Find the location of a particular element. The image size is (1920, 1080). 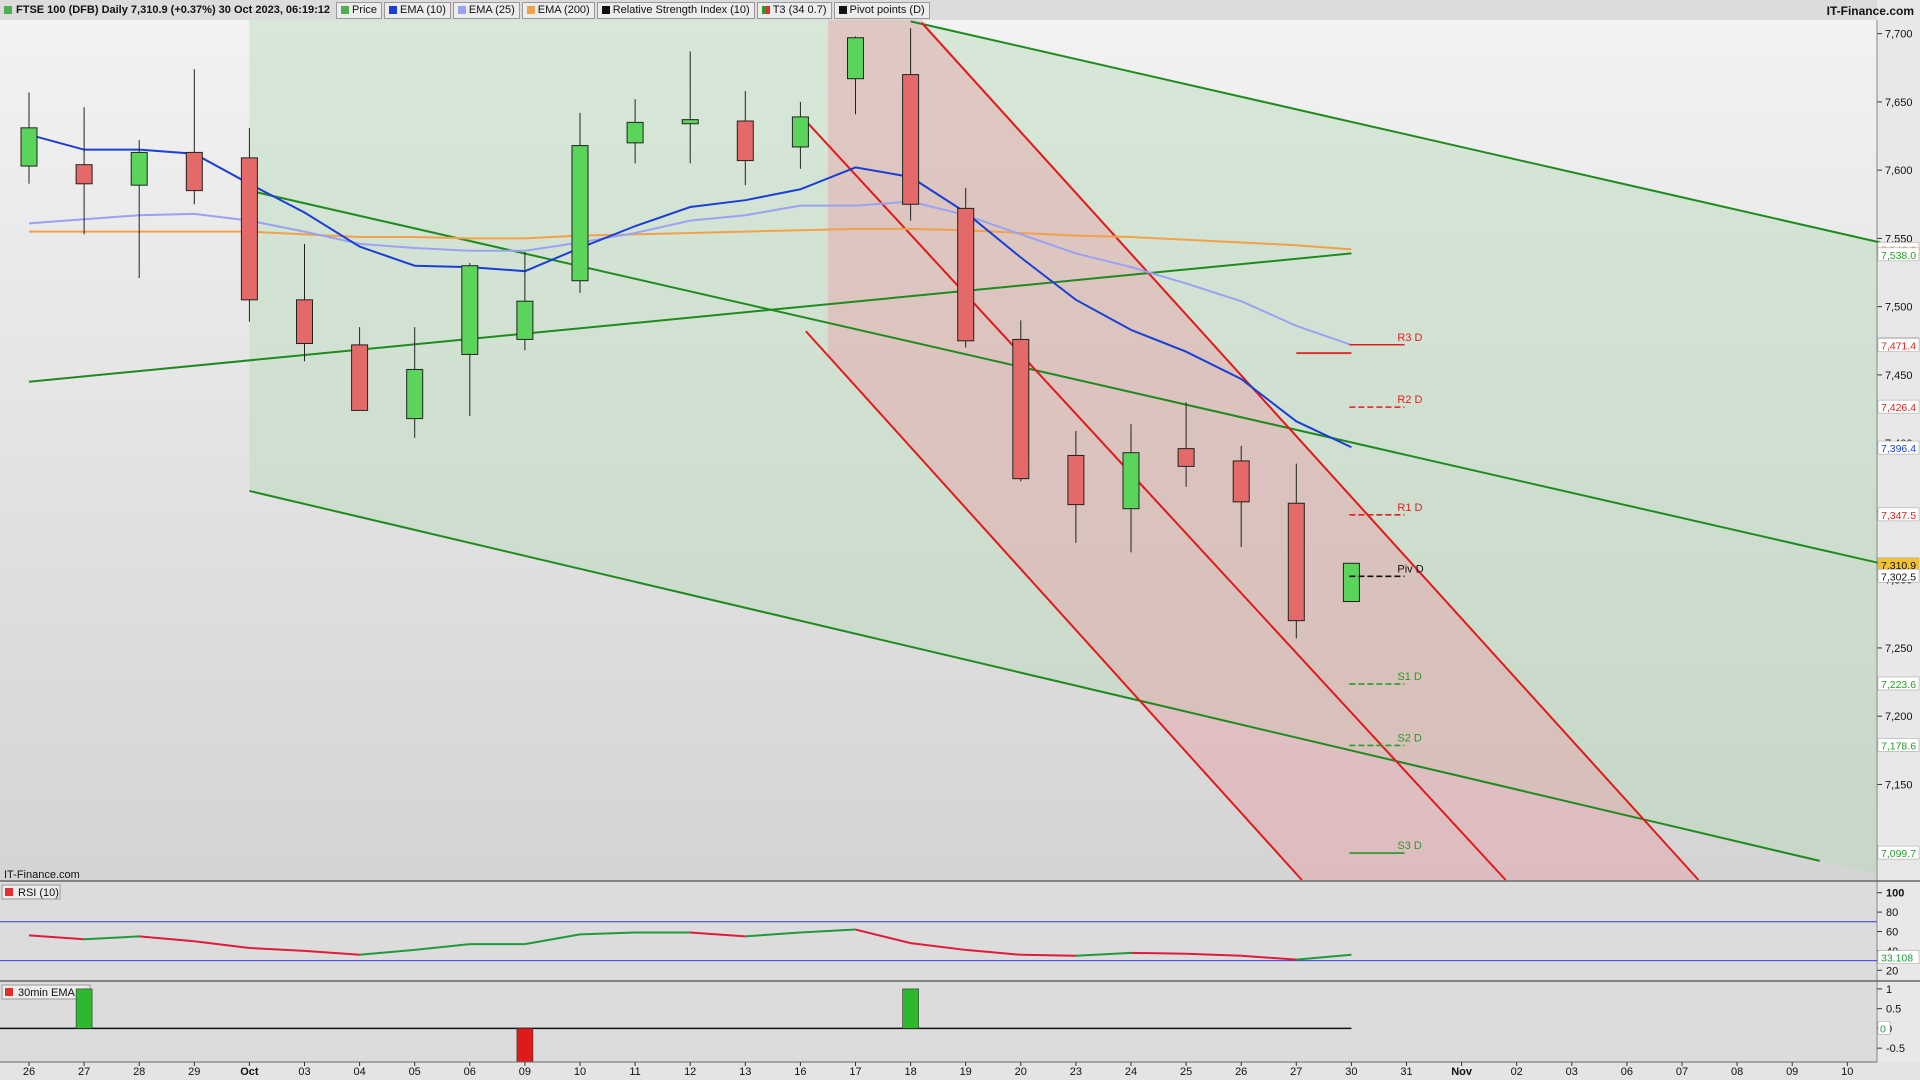

price-tag-label: 7,302.5 is located at coordinates (1898, 577).